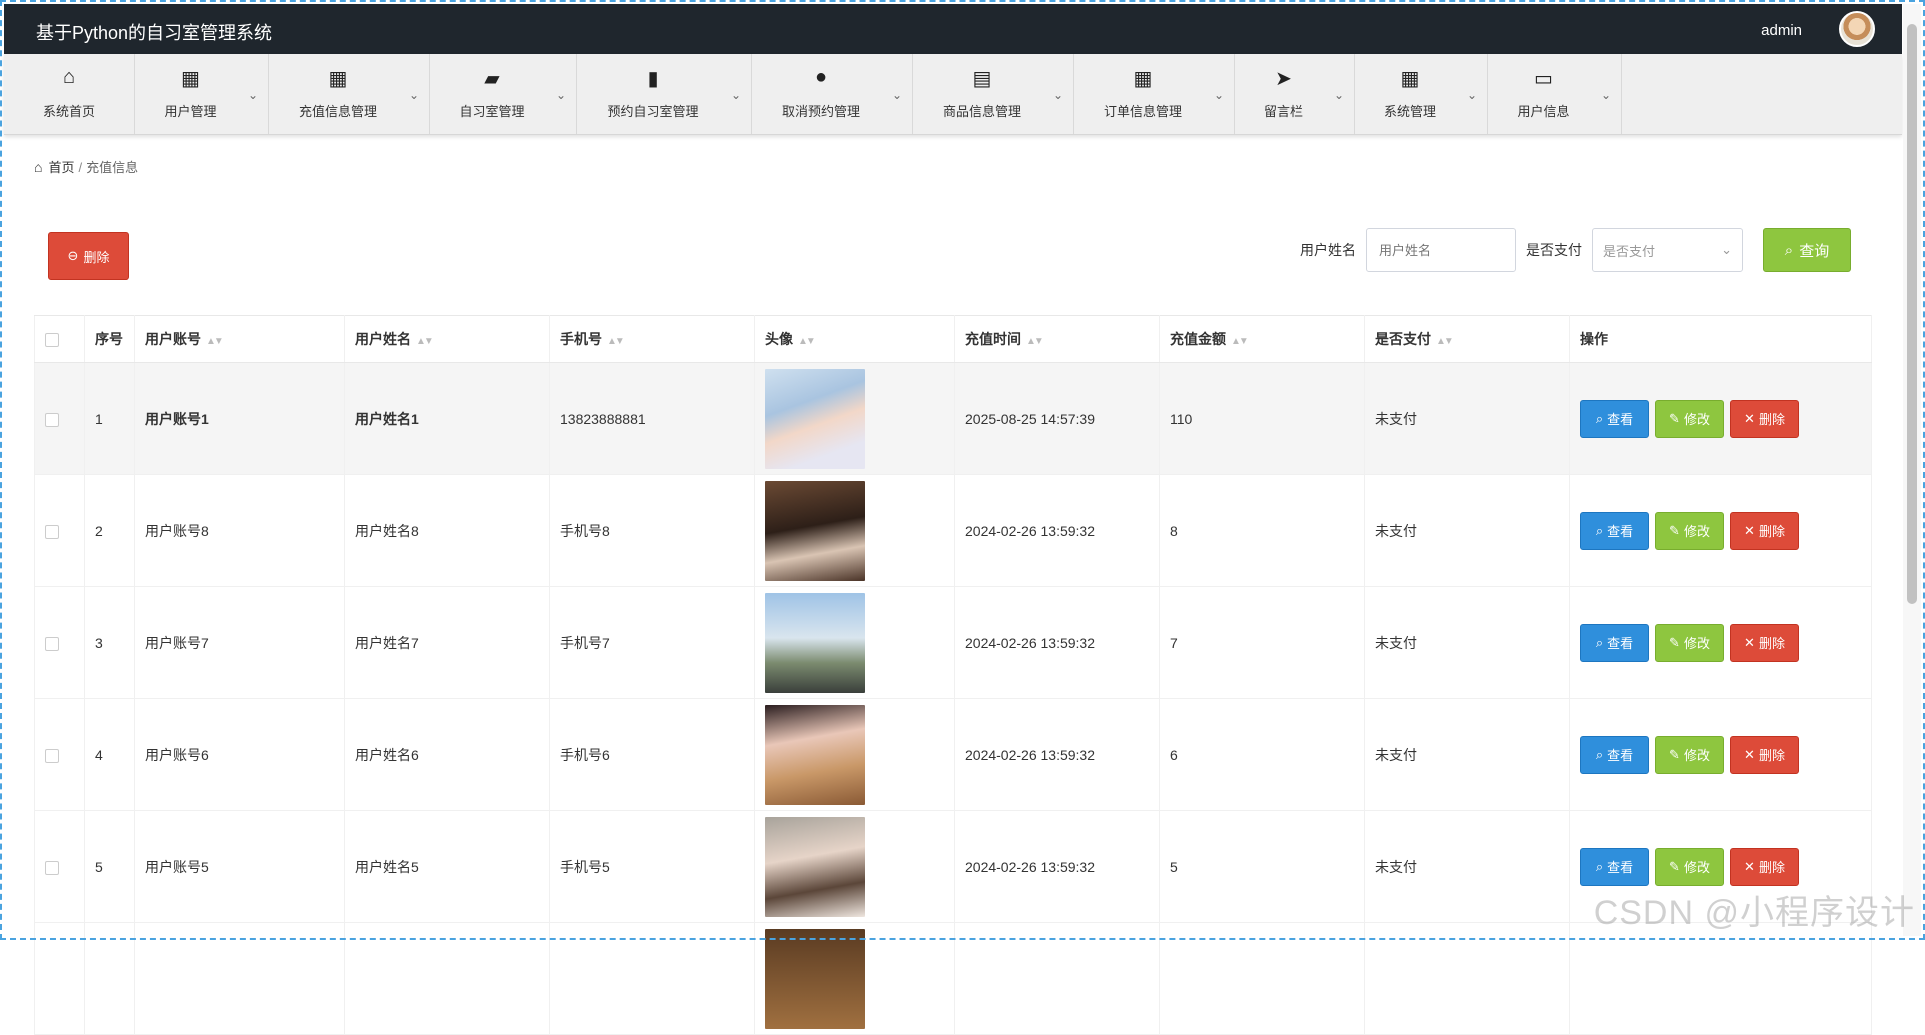 The image size is (1925, 1035). I want to click on cell-time: 2024-02-26 13:59:32, so click(1057, 754).